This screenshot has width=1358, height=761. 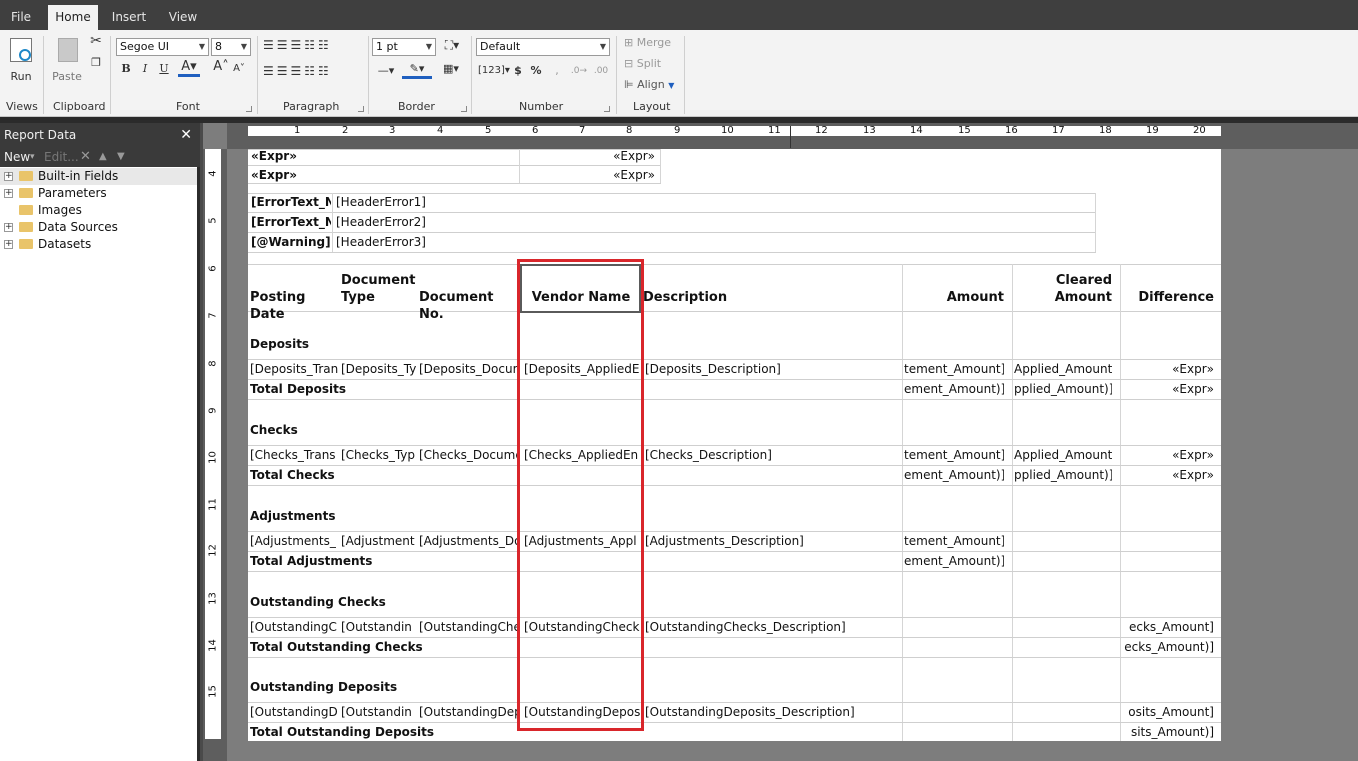 I want to click on header-document-no: Document No., so click(x=469, y=306).